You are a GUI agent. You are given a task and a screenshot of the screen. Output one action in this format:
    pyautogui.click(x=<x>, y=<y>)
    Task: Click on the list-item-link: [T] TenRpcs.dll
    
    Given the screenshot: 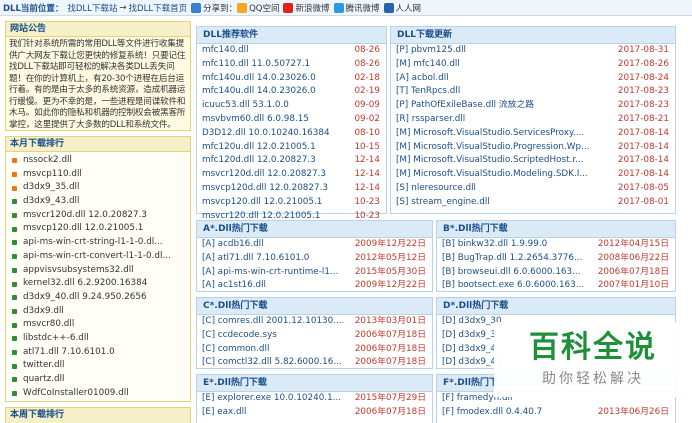 What is the action you would take?
    pyautogui.click(x=505, y=92)
    